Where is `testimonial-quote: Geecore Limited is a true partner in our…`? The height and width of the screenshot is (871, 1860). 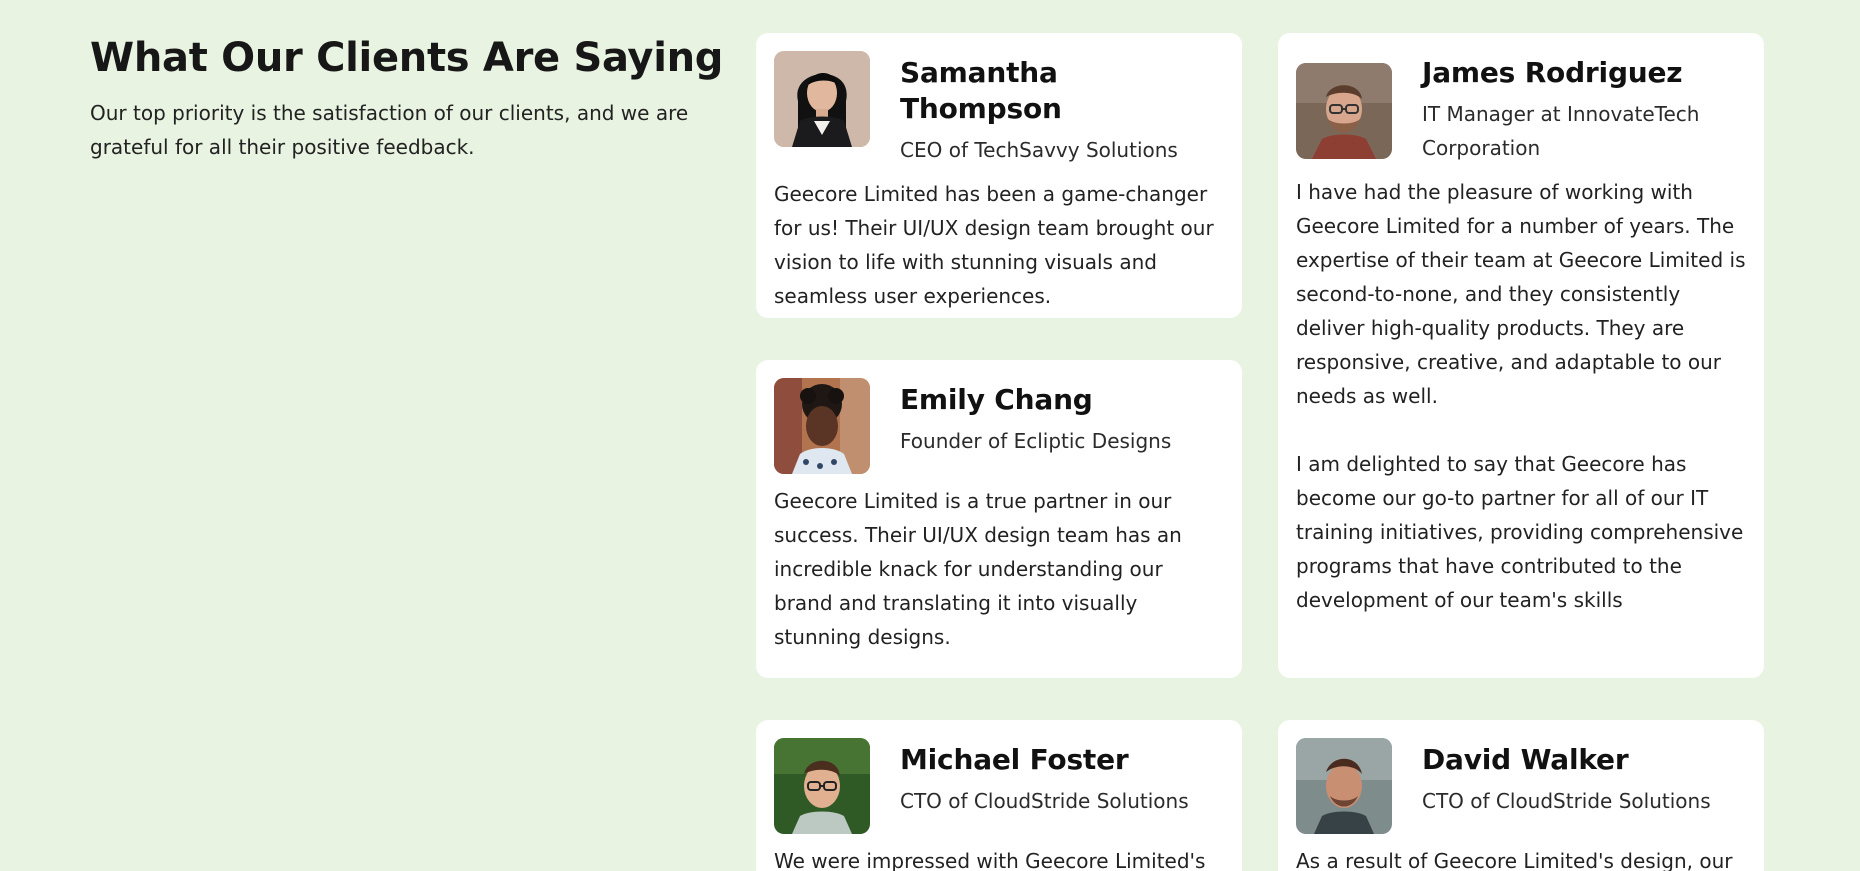
testimonial-quote: Geecore Limited is a true partner in our… is located at coordinates (978, 569).